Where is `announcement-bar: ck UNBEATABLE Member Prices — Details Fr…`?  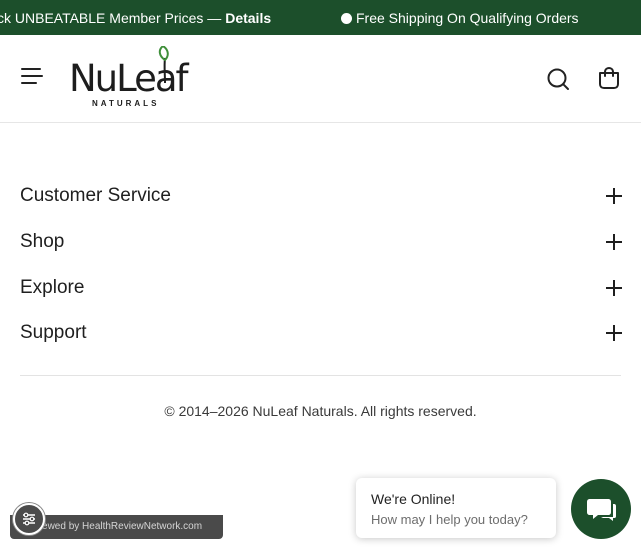
announcement-bar: ck UNBEATABLE Member Prices — Details Fr… is located at coordinates (320, 17).